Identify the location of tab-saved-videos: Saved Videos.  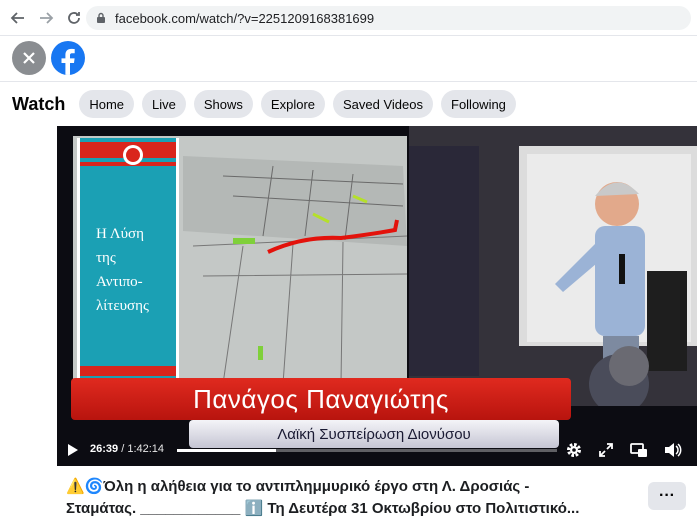
(383, 104).